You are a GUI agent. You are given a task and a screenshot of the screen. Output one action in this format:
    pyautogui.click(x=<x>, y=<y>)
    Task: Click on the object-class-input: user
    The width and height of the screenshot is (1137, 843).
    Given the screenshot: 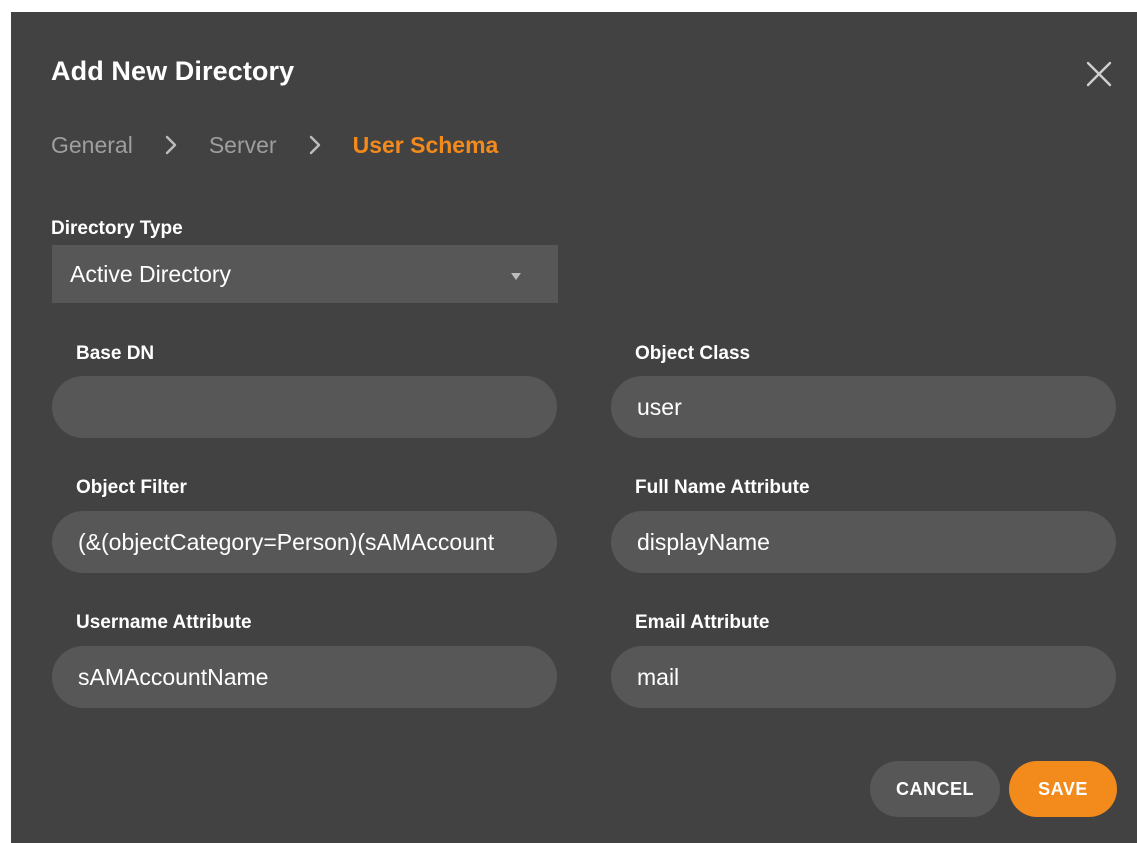 What is the action you would take?
    pyautogui.click(x=863, y=407)
    